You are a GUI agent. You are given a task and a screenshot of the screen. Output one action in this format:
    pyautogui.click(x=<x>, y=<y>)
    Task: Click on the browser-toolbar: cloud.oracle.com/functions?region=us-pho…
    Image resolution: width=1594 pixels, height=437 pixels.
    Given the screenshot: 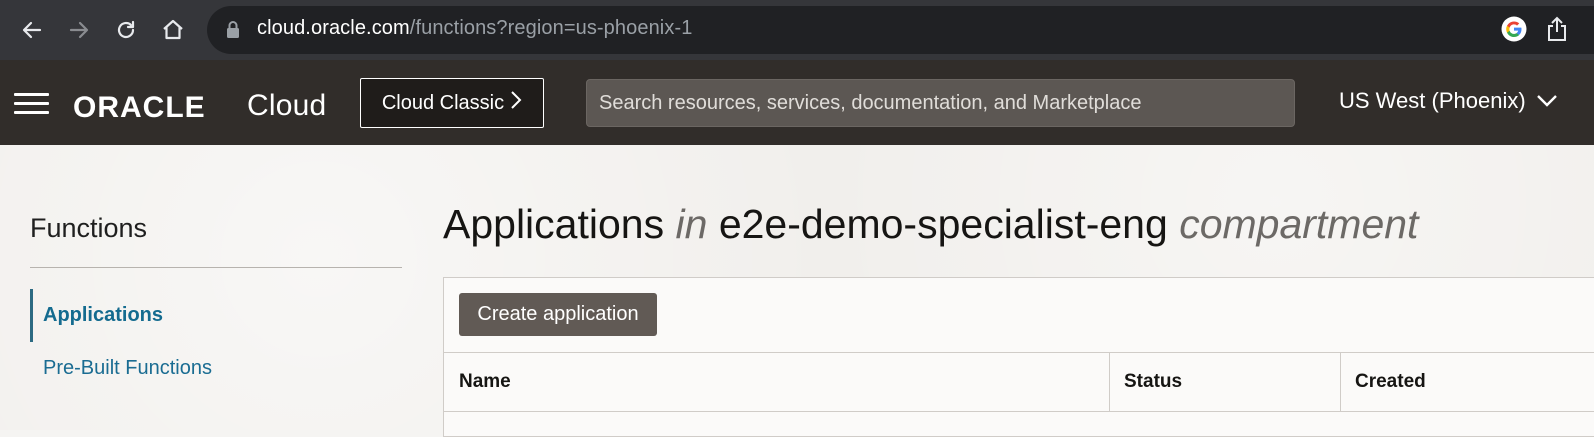 What is the action you would take?
    pyautogui.click(x=797, y=30)
    